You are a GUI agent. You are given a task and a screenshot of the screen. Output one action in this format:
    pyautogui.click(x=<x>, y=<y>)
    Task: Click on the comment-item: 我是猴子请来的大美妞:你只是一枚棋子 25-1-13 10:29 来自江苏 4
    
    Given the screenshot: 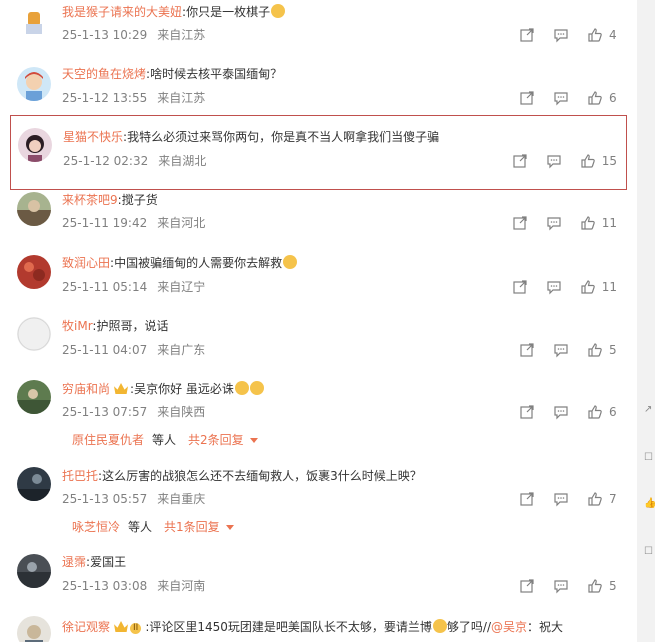 What is the action you would take?
    pyautogui.click(x=318, y=30)
    